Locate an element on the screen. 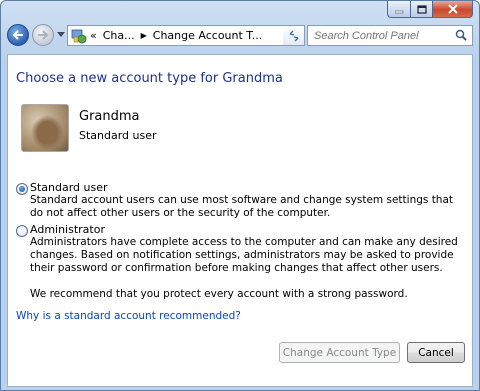 Image resolution: width=480 pixels, height=391 pixels. forward-arrow-icon is located at coordinates (43, 35).